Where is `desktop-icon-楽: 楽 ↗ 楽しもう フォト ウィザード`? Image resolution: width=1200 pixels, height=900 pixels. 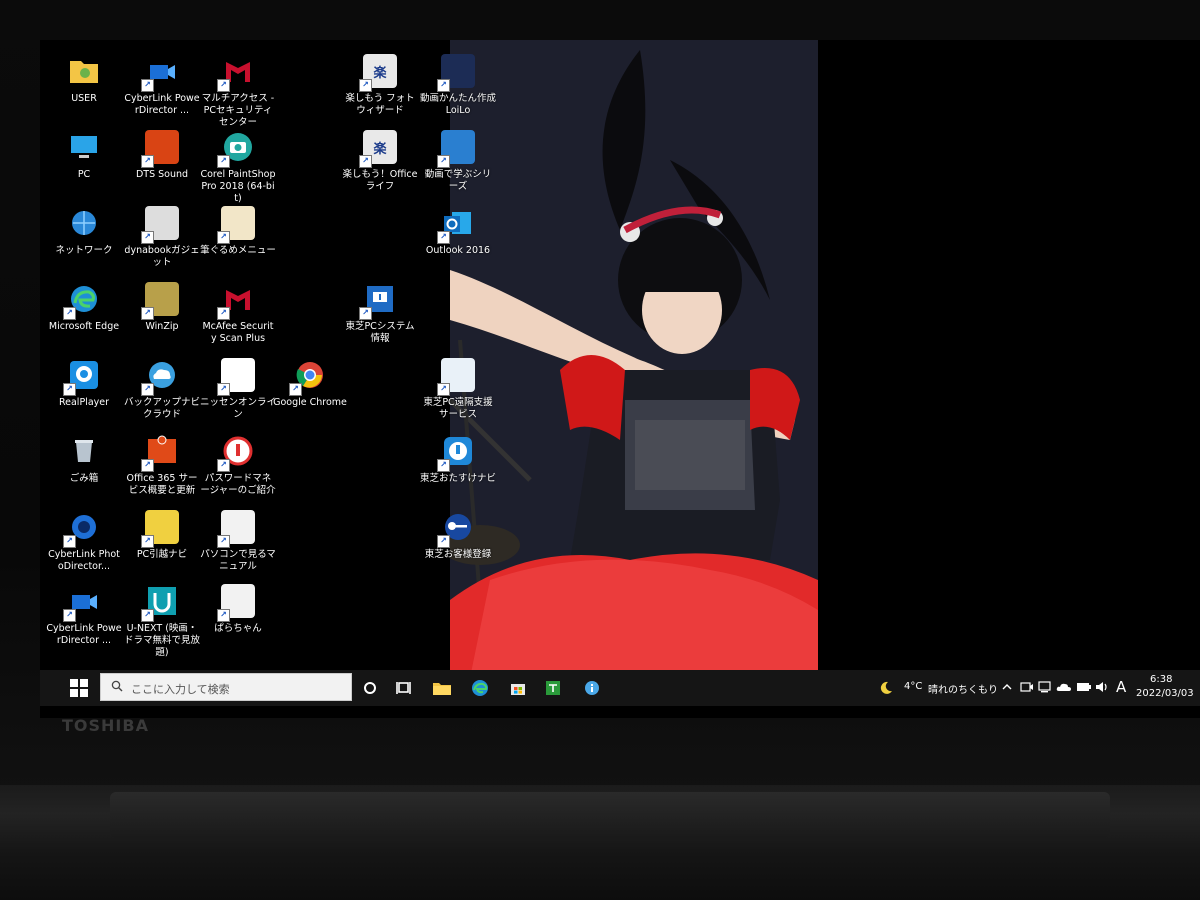
desktop-icon-楽: 楽 ↗ 楽しもう フォト ウィザード is located at coordinates (380, 84).